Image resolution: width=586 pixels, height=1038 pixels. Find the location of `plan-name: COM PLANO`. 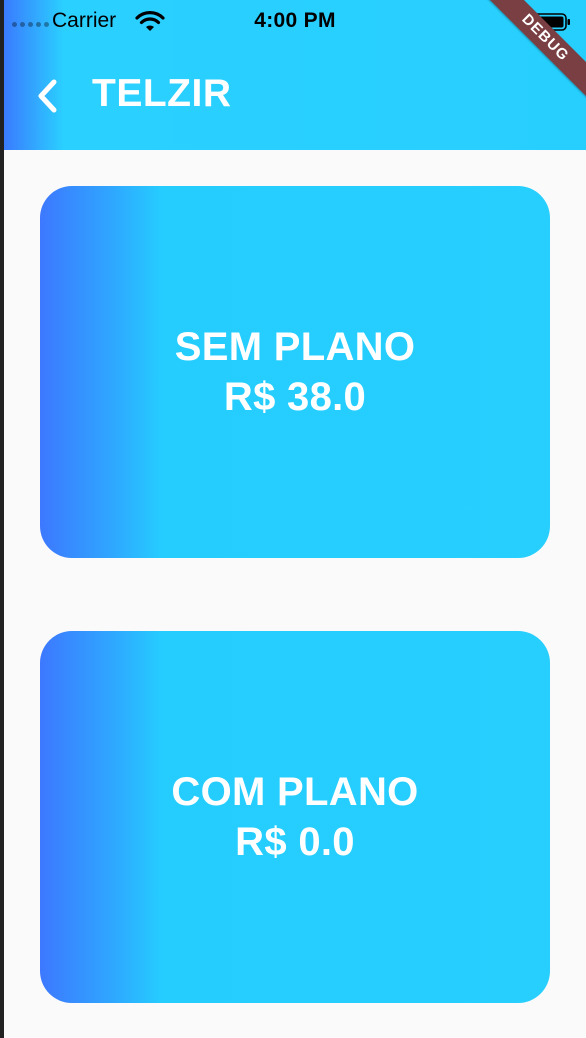

plan-name: COM PLANO is located at coordinates (295, 792).